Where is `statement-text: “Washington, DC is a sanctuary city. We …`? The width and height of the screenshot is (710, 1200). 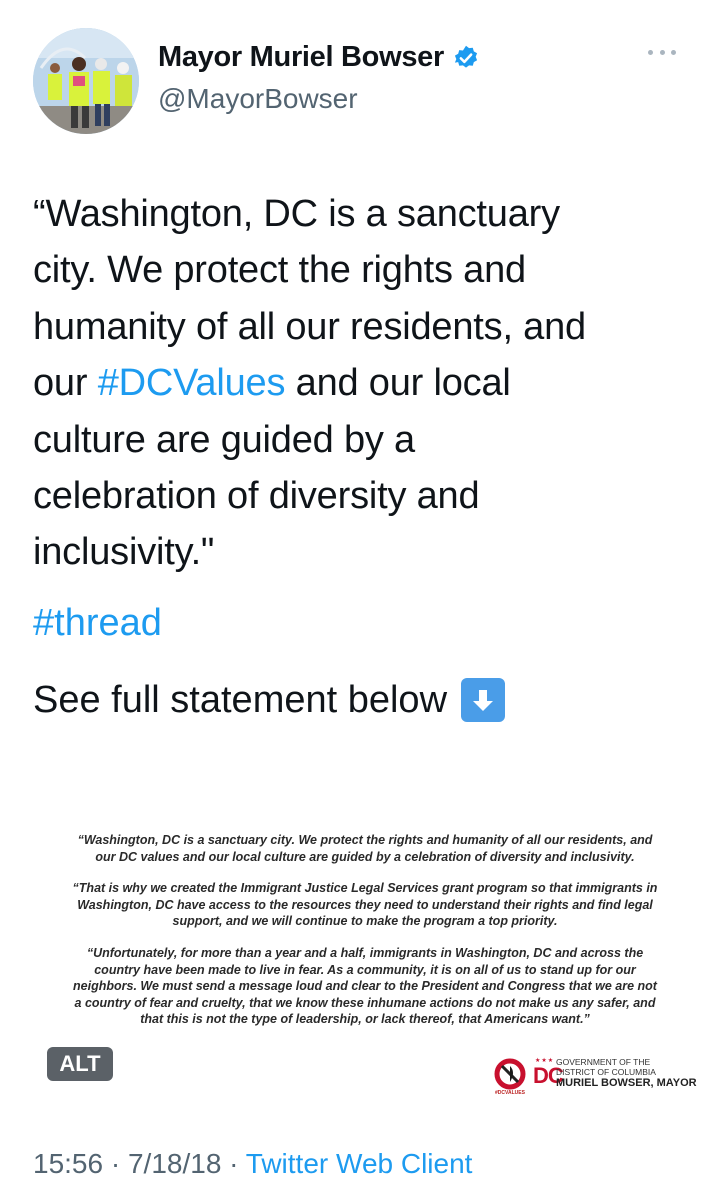 statement-text: “Washington, DC is a sanctuary city. We … is located at coordinates (365, 937).